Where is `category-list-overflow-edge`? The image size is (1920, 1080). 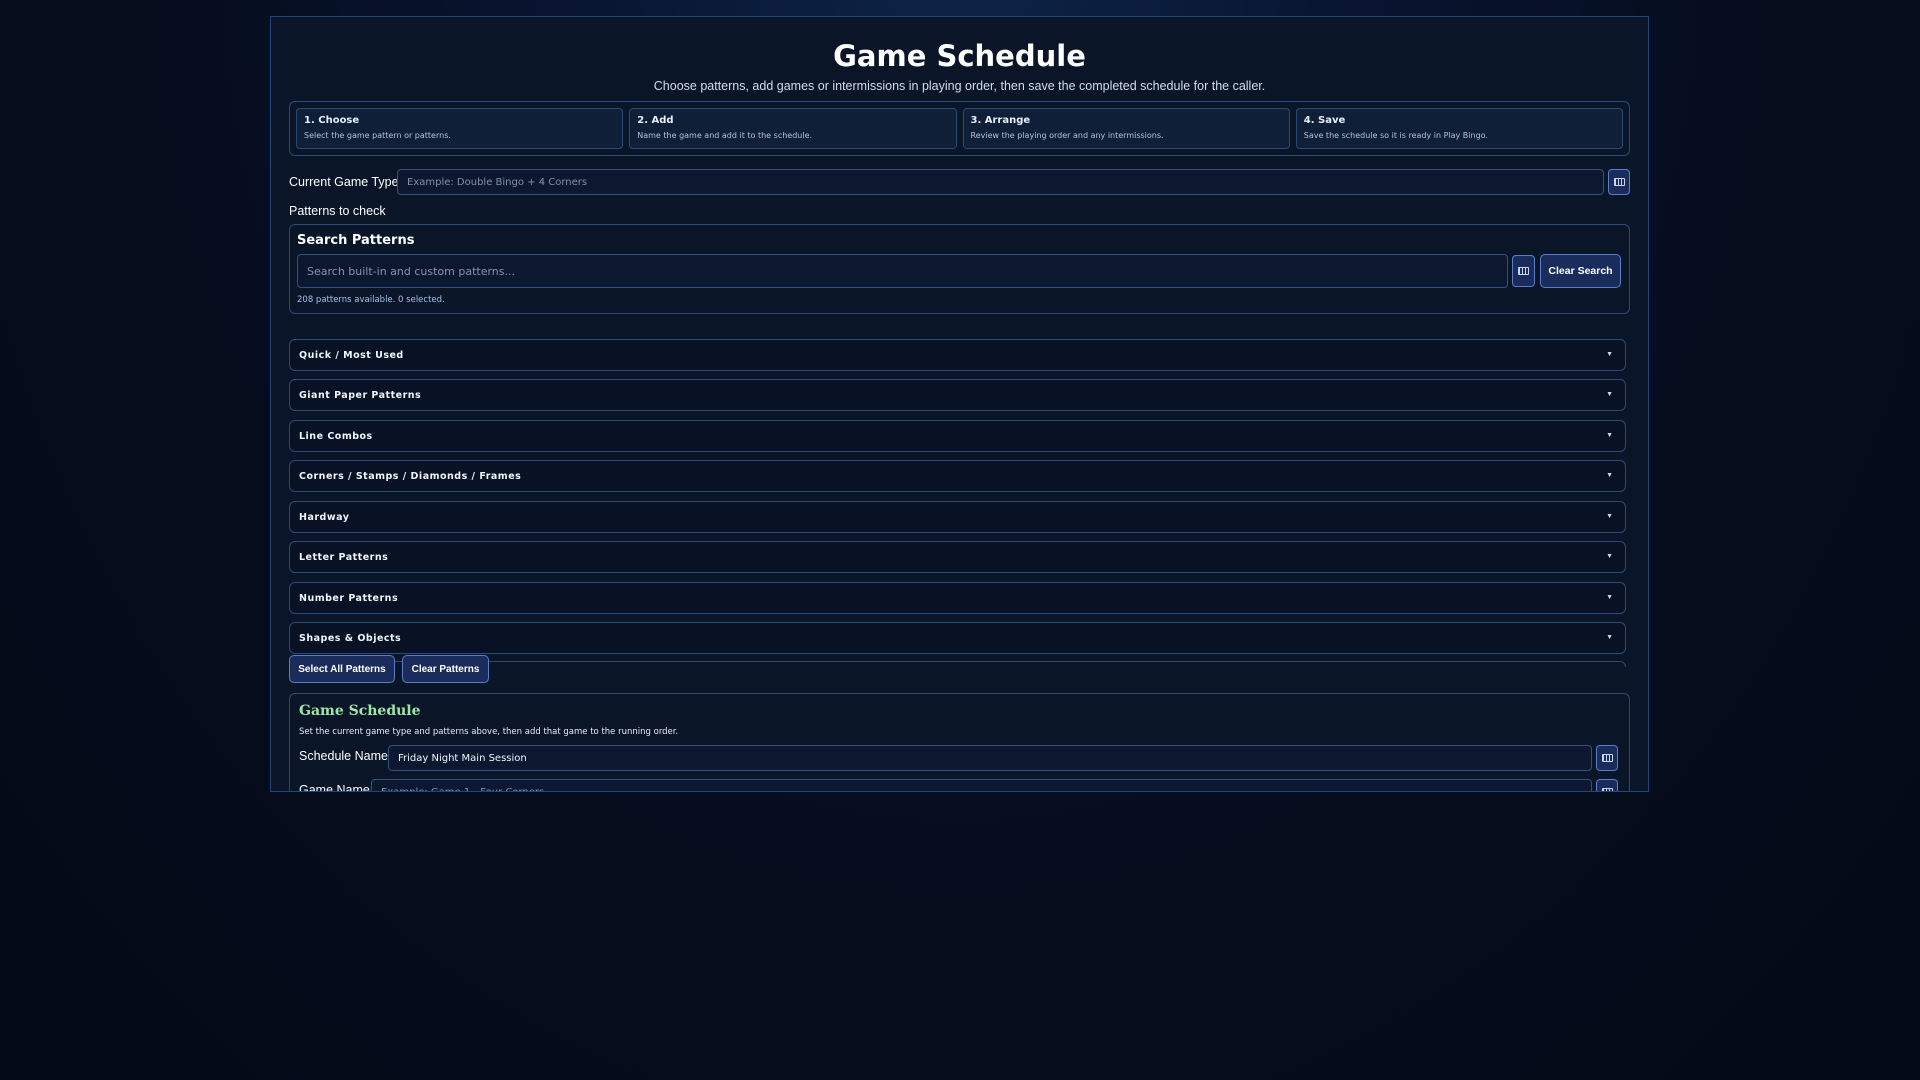 category-list-overflow-edge is located at coordinates (957, 664).